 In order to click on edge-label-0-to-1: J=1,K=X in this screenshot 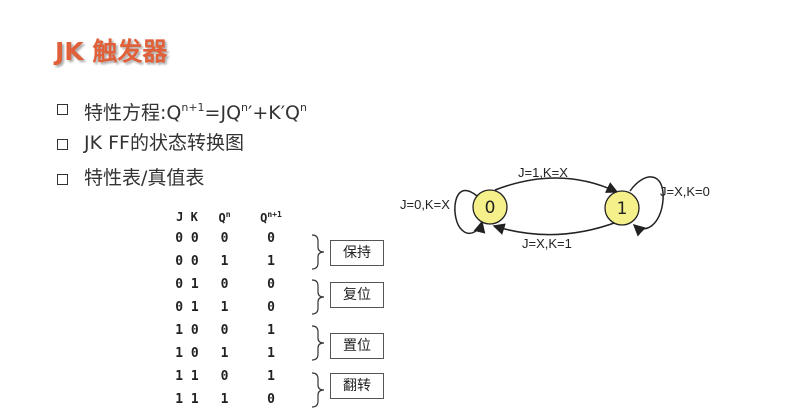, I will do `click(543, 172)`.